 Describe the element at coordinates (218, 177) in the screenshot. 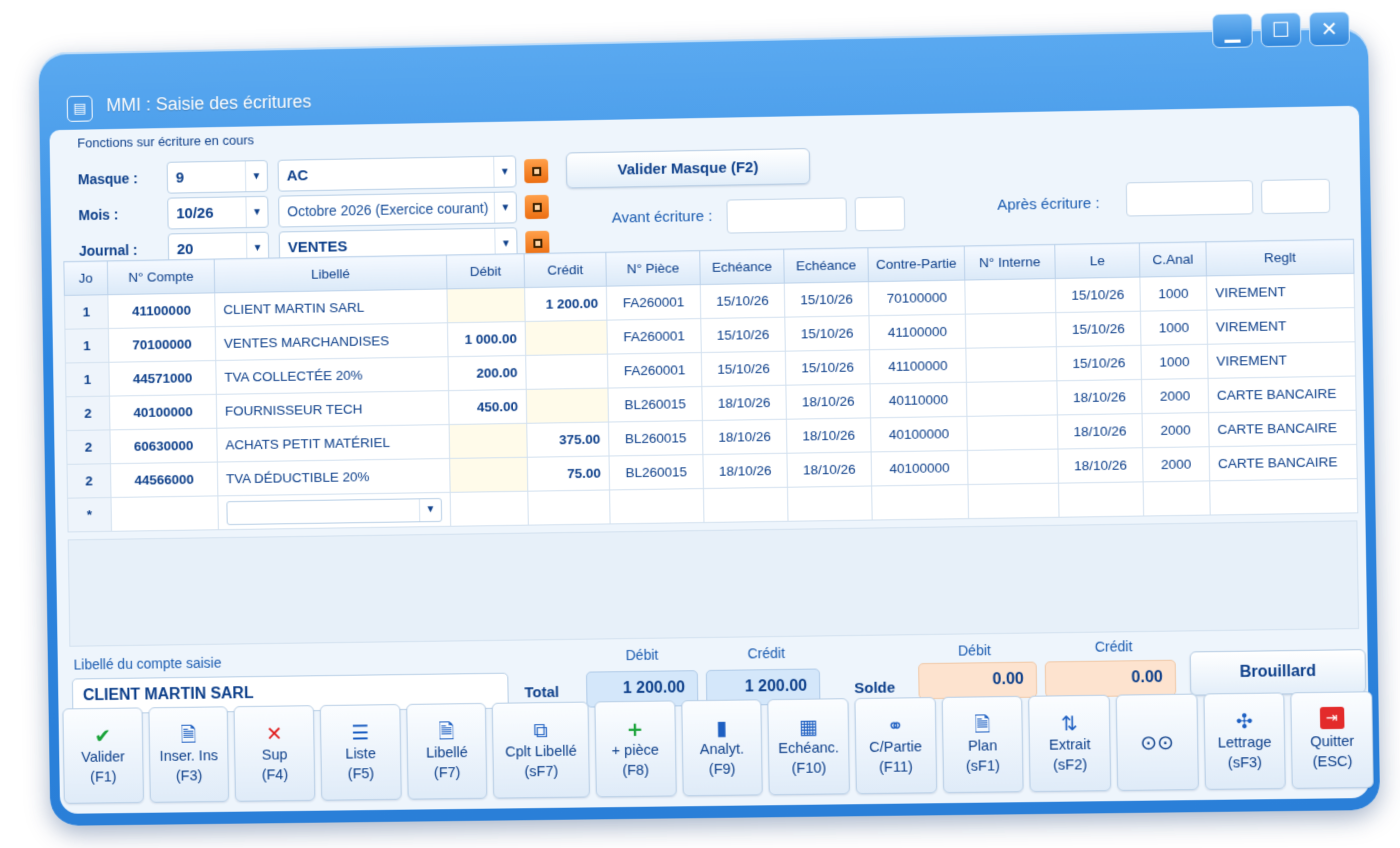

I see `masque-code-select: 9 ▼` at that location.